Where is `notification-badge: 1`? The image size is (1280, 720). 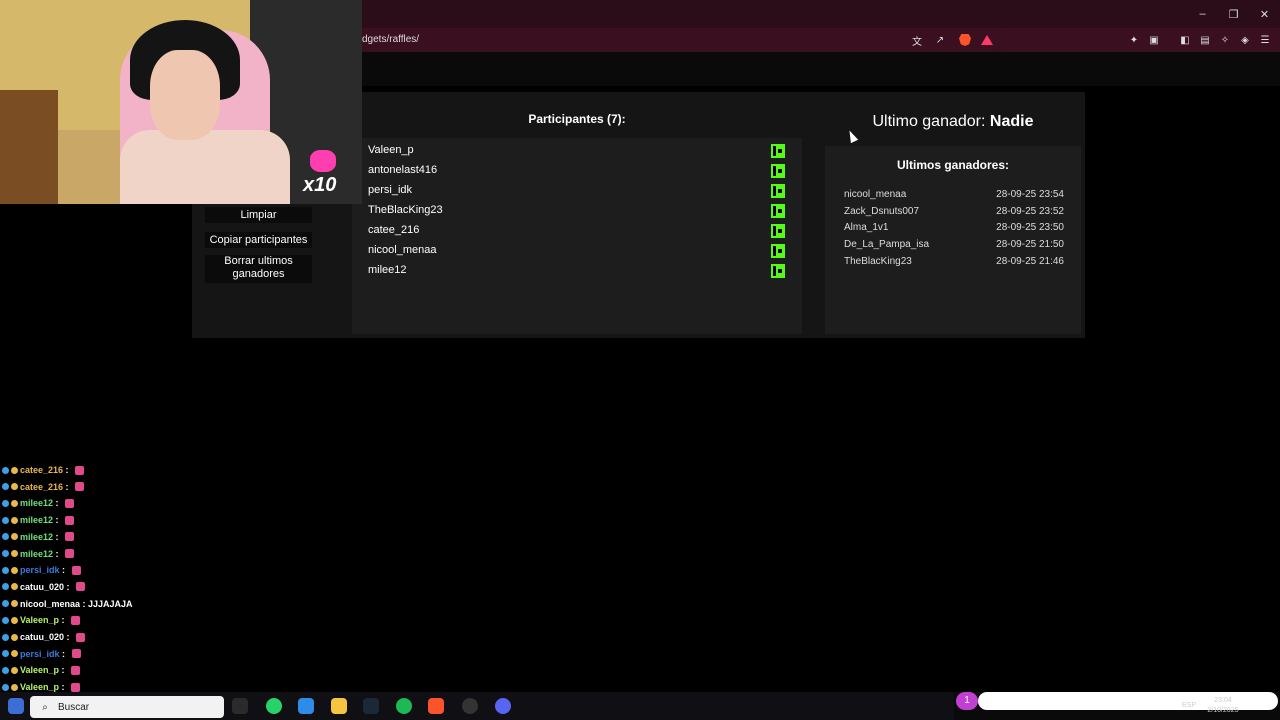 notification-badge: 1 is located at coordinates (967, 701).